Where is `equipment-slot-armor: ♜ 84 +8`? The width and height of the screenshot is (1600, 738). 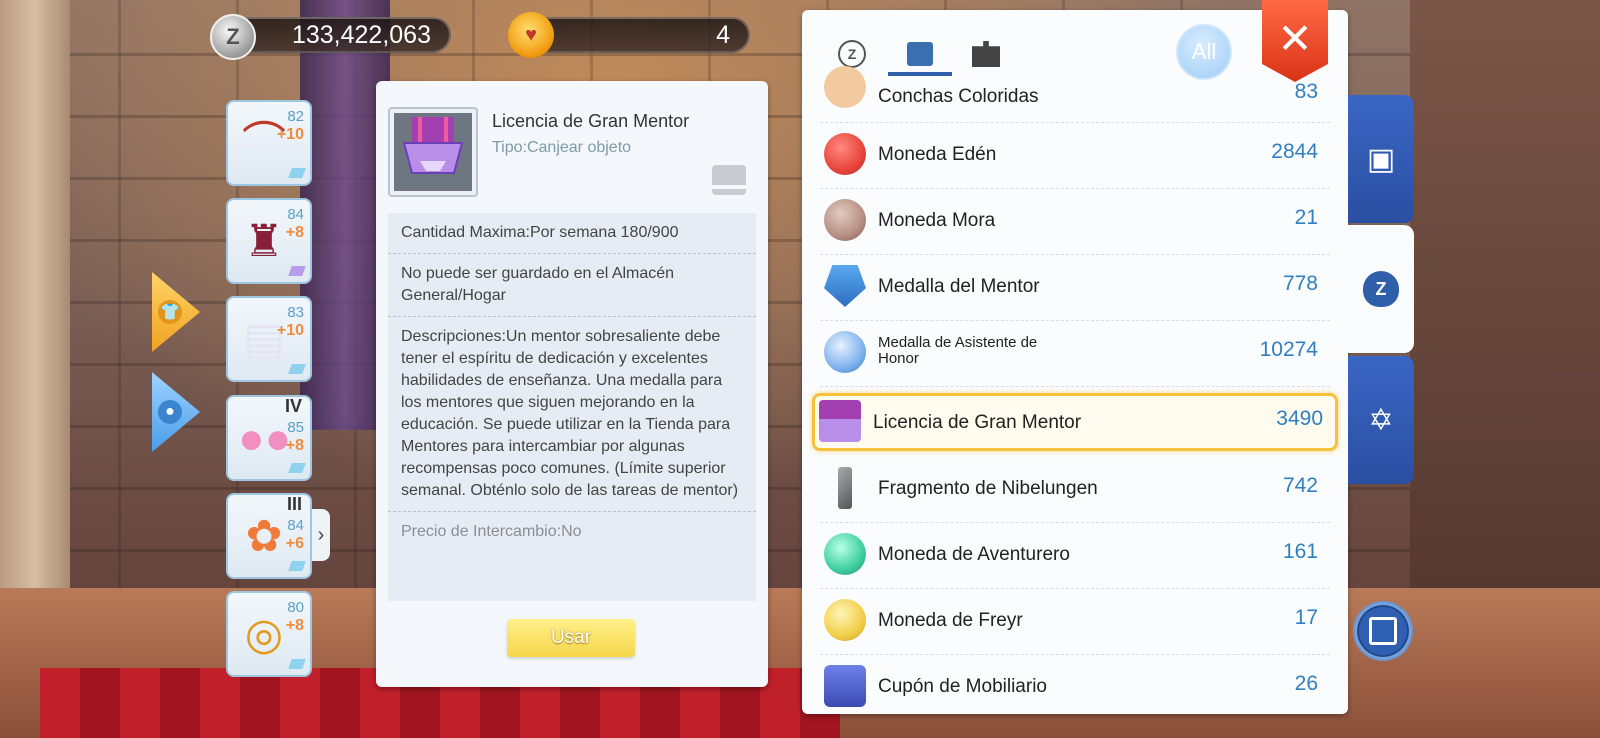 equipment-slot-armor: ♜ 84 +8 is located at coordinates (269, 241).